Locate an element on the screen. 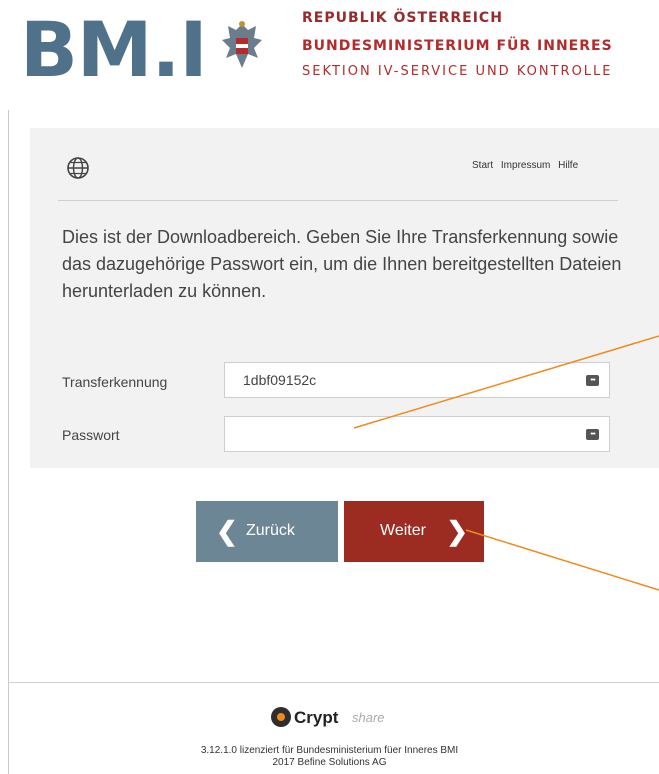 The image size is (659, 774). chevron-right-icon: ❯ is located at coordinates (457, 531).